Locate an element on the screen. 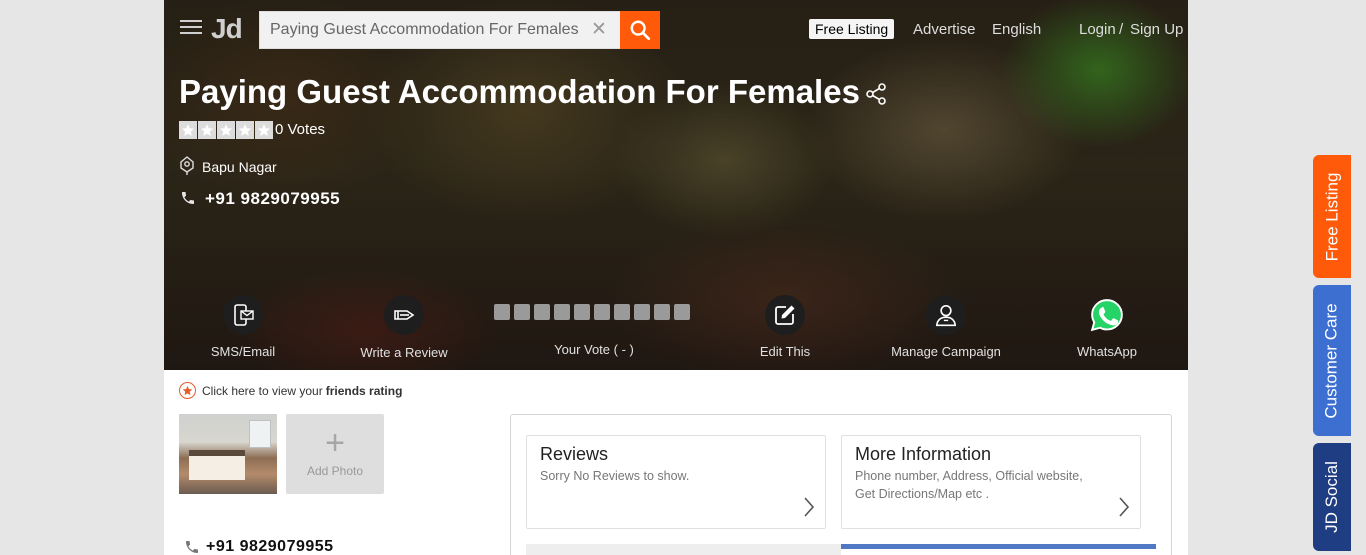  add-photo-button: + Add Photo is located at coordinates (335, 454).